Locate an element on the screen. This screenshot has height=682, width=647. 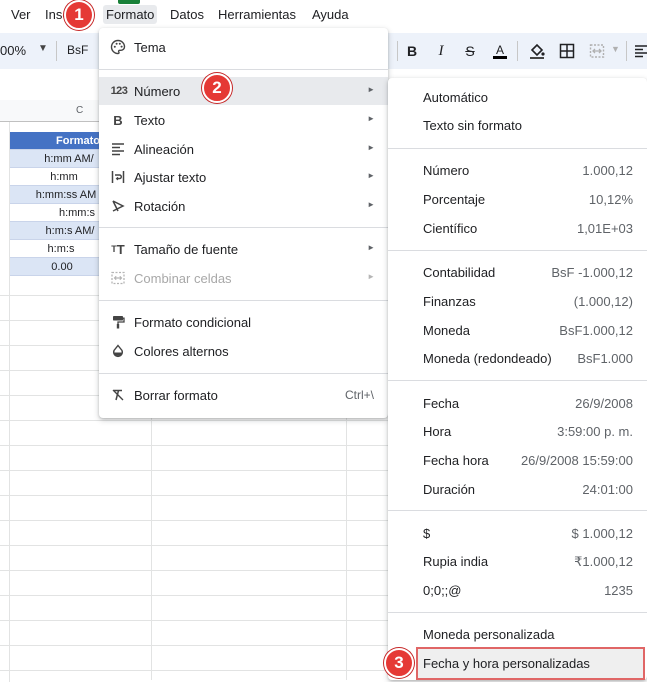
submenu-item-moneda-redondeado: Moneda (redondeado) BsF1.000 is located at coordinates (517, 358).